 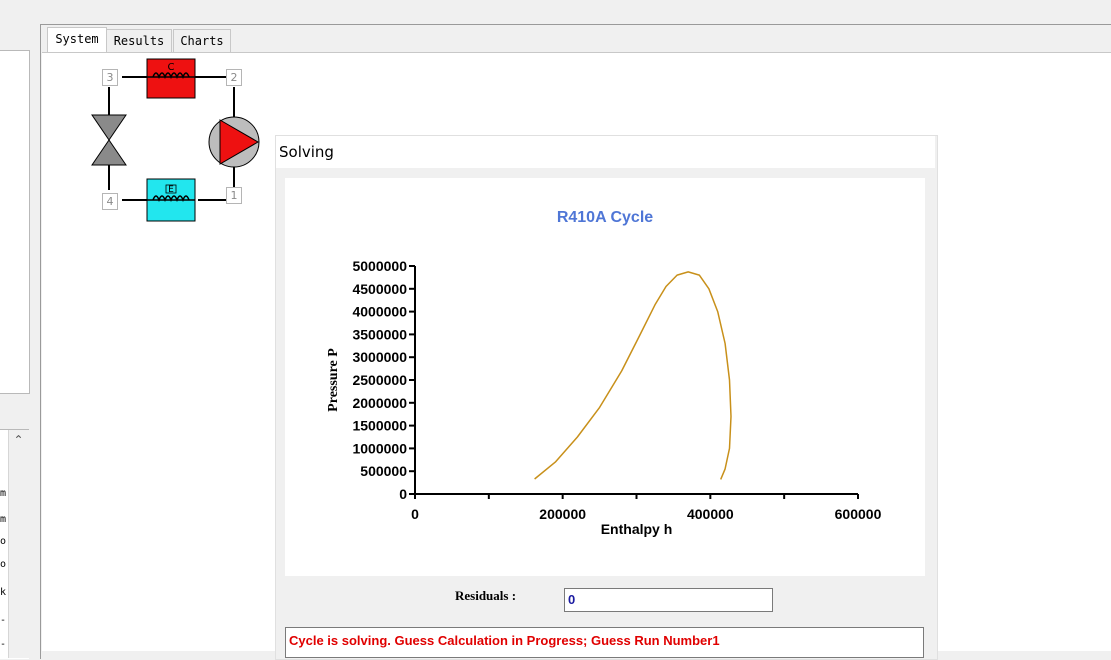 I want to click on tab-results: Results, so click(x=139, y=40).